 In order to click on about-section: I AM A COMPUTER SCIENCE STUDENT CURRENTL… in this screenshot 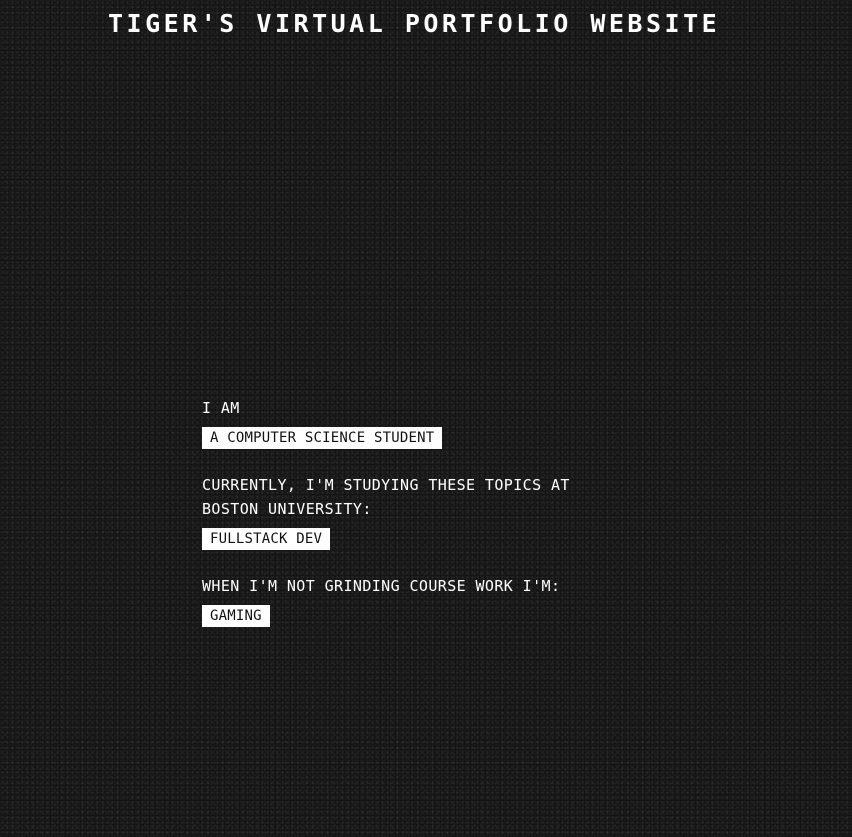, I will do `click(402, 523)`.